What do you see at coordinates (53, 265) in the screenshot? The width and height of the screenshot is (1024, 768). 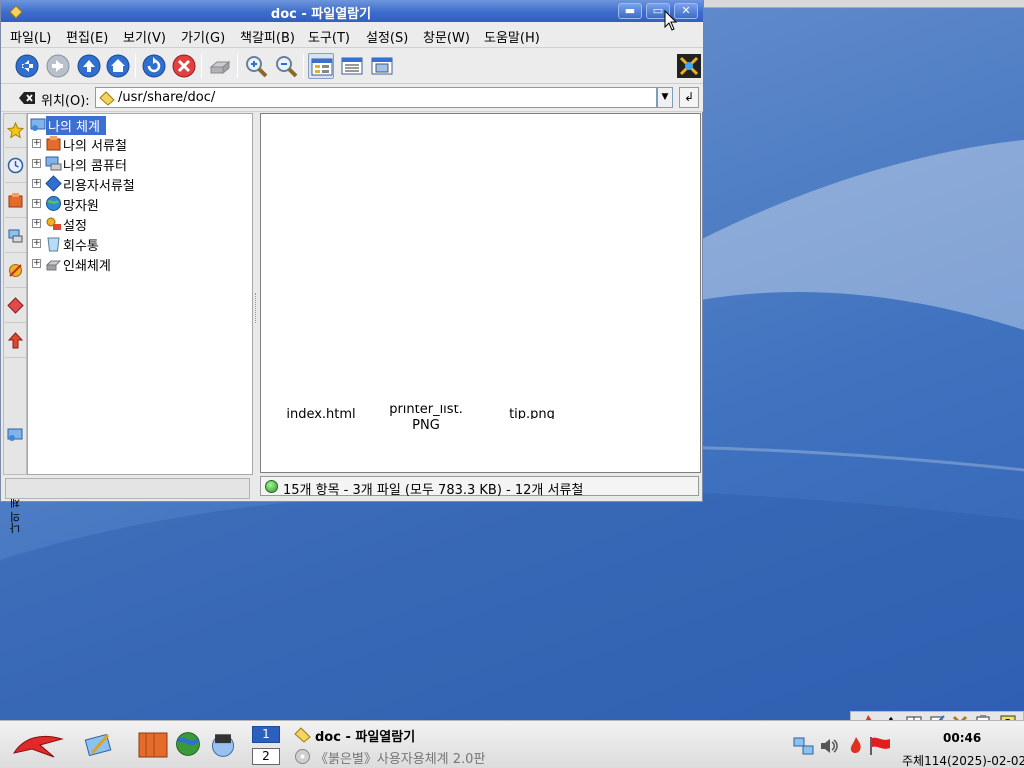 I see `printer-icon` at bounding box center [53, 265].